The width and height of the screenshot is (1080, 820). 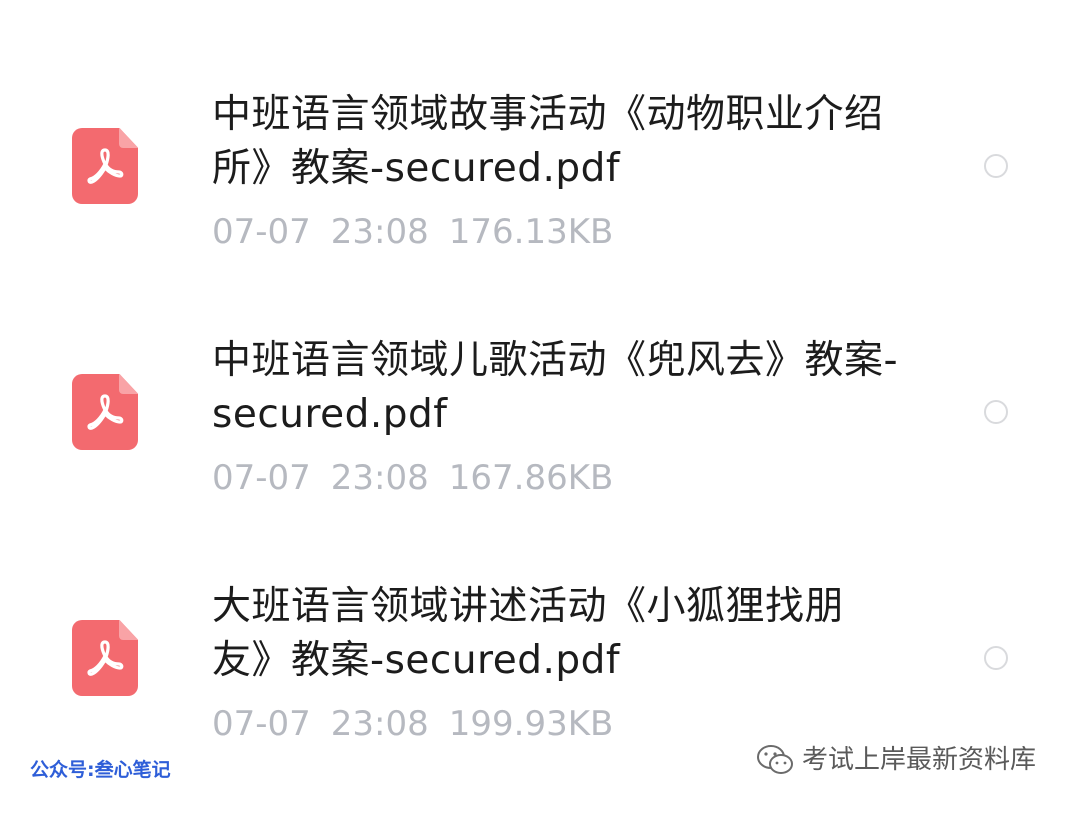 I want to click on file-name: 中班语言领域故事活动《动物职业介绍所》教案-secured.pdf, so click(x=557, y=142).